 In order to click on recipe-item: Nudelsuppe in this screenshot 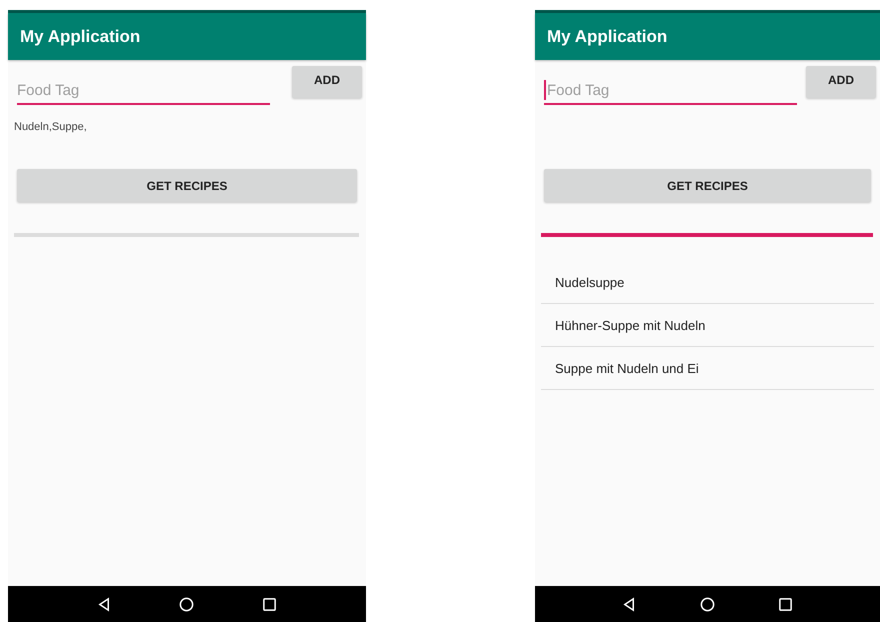, I will do `click(707, 282)`.